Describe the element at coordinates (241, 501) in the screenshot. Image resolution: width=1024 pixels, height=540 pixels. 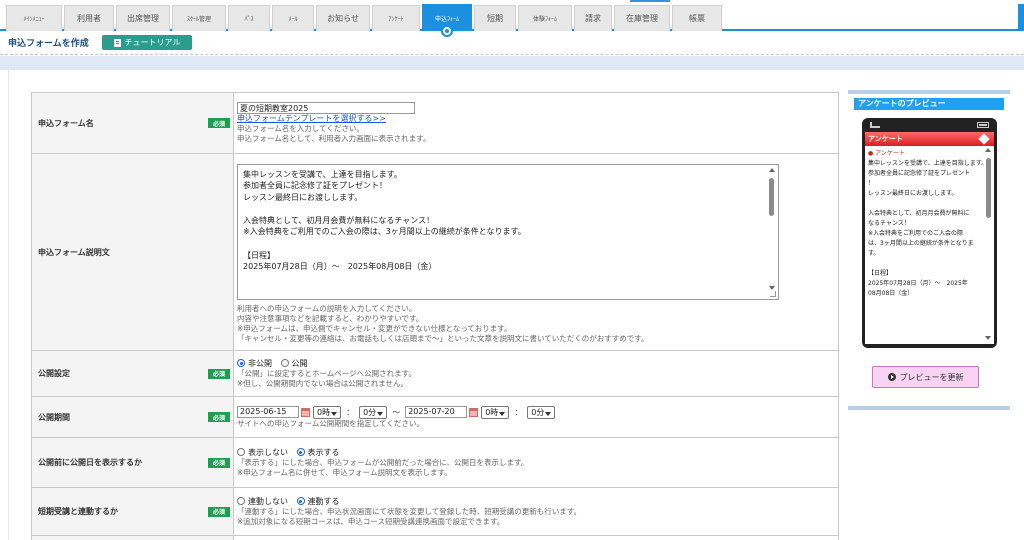
I see `radio-no-link` at that location.